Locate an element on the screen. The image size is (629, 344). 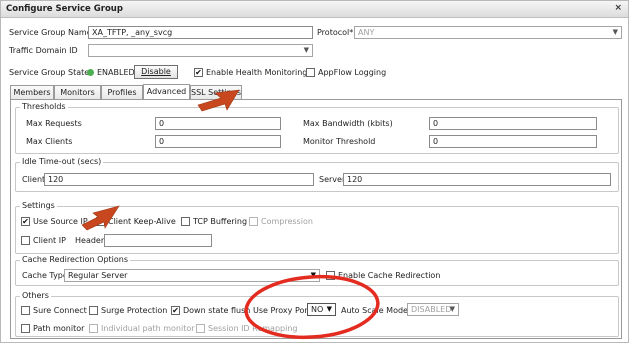
down-state-flush-label: Down state flush is located at coordinates (217, 310).